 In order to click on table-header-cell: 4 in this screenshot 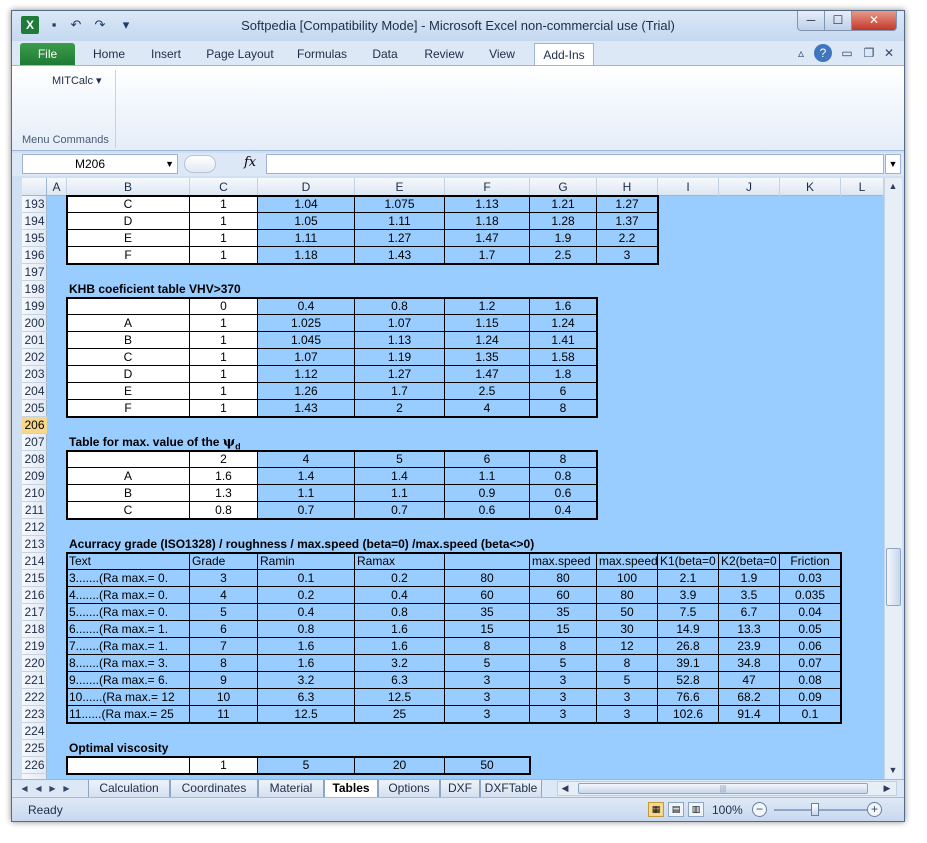, I will do `click(306, 459)`.